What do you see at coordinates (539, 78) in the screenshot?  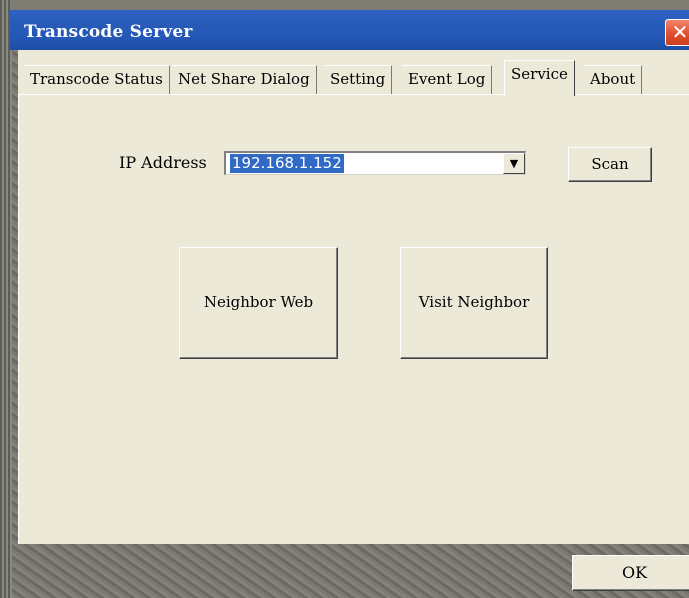 I see `tab-service: Service` at bounding box center [539, 78].